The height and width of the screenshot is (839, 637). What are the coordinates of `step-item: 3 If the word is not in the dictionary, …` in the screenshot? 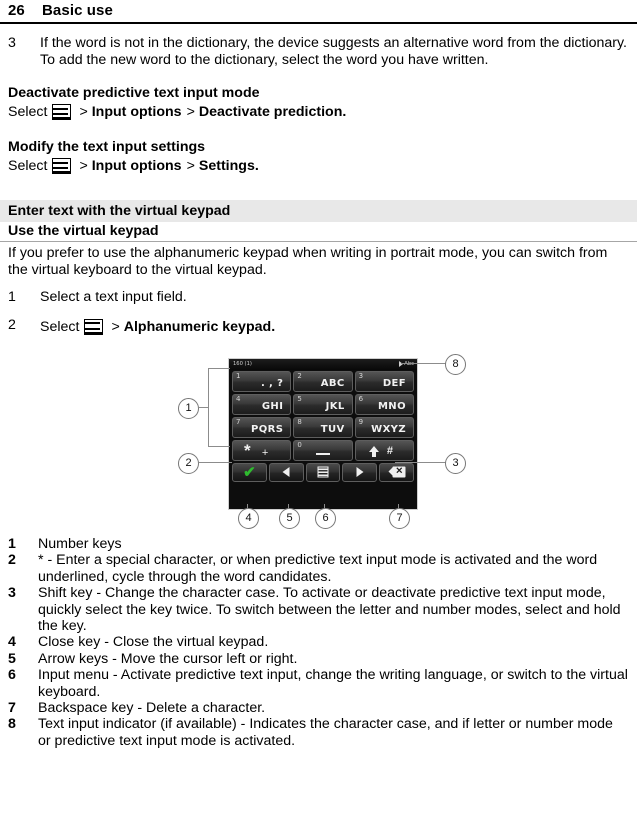 It's located at (318, 51).